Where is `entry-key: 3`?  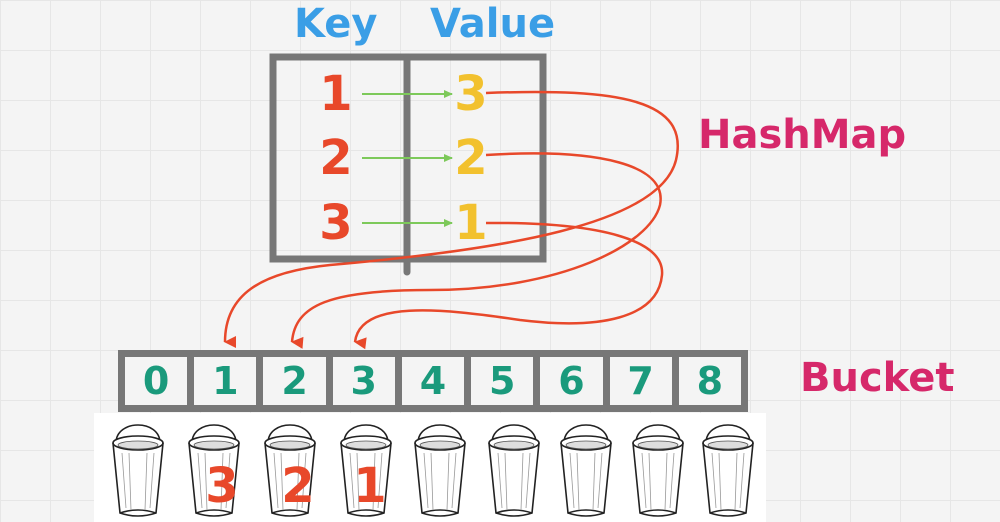 entry-key: 3 is located at coordinates (336, 223).